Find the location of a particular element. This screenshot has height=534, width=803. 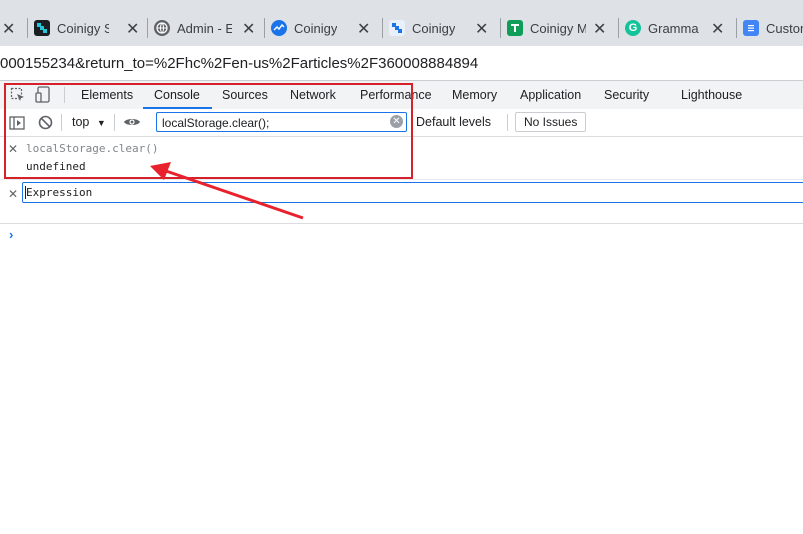

expression-input: Expression is located at coordinates (412, 192).